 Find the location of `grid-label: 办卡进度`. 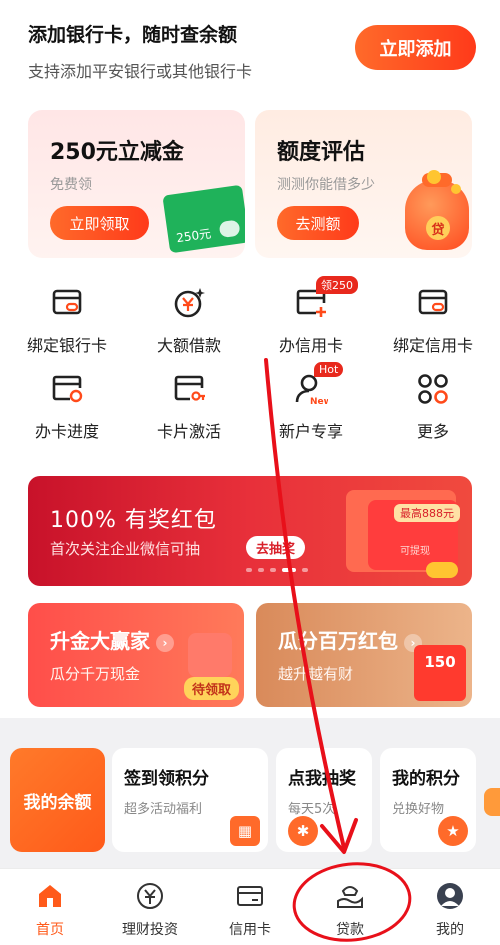

grid-label: 办卡进度 is located at coordinates (66, 431).